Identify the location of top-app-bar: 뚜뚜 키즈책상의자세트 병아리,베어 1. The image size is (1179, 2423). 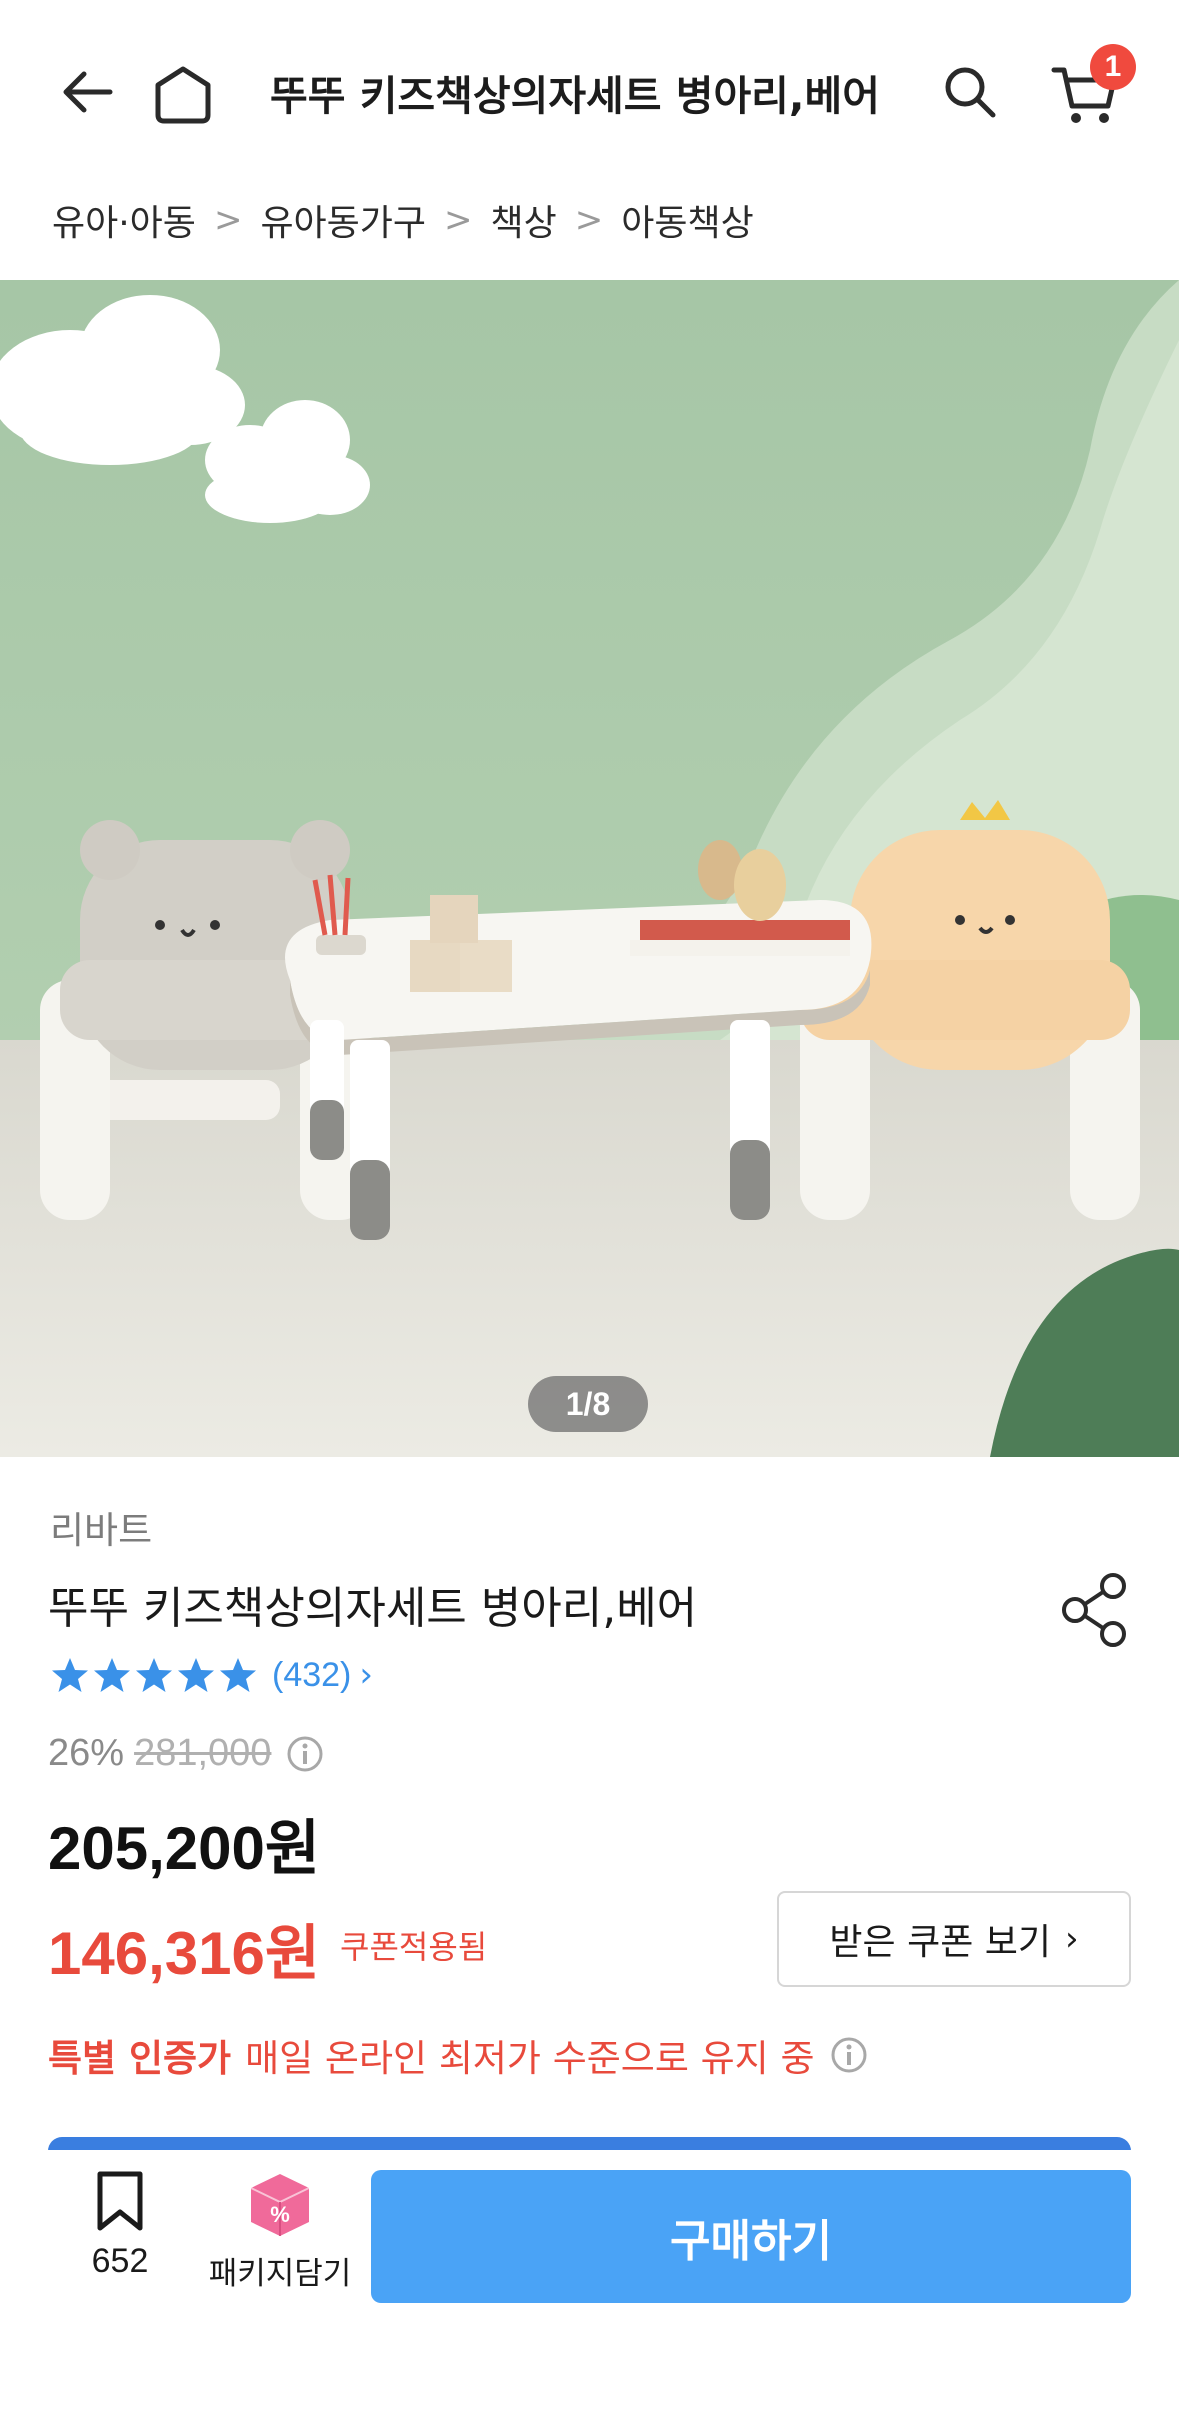
(589, 92).